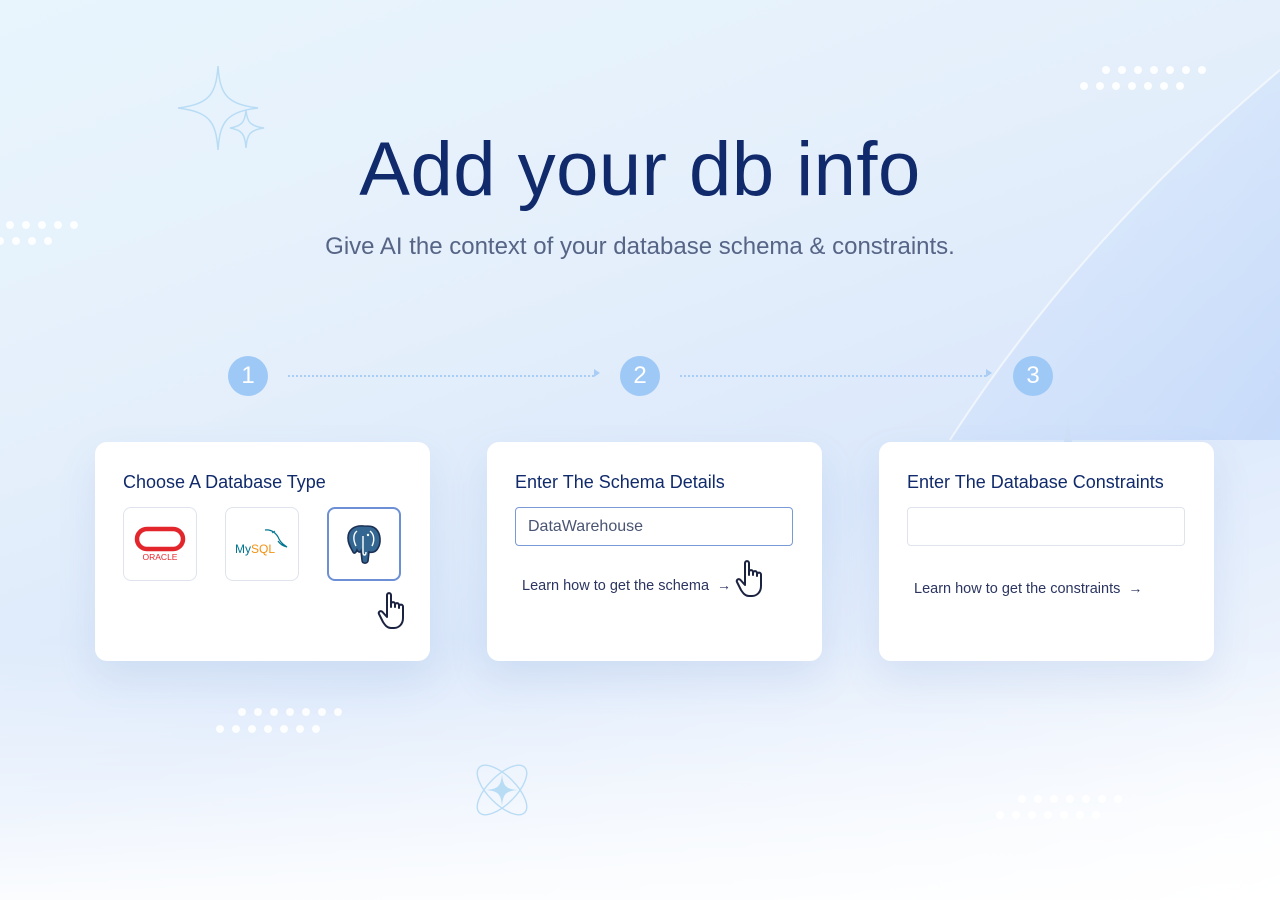  I want to click on step-badge-1: 1, so click(248, 376).